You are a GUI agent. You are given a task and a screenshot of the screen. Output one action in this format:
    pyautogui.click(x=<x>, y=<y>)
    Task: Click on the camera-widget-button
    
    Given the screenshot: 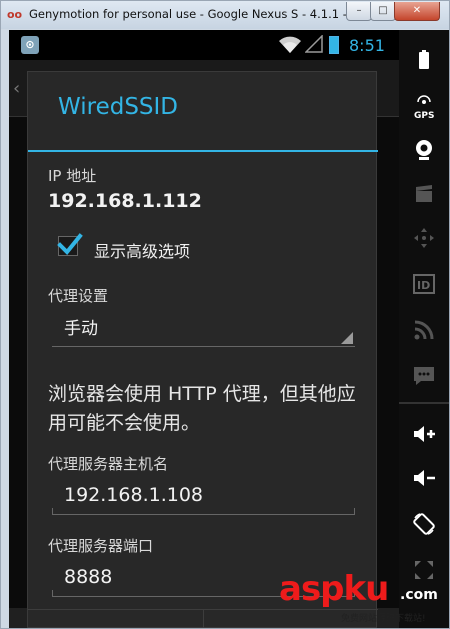 What is the action you would take?
    pyautogui.click(x=424, y=150)
    